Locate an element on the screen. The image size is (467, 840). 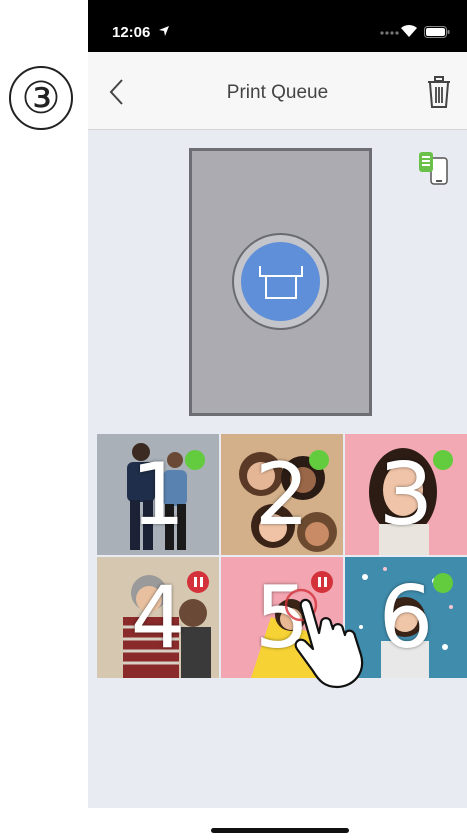
trash-icon is located at coordinates (439, 92).